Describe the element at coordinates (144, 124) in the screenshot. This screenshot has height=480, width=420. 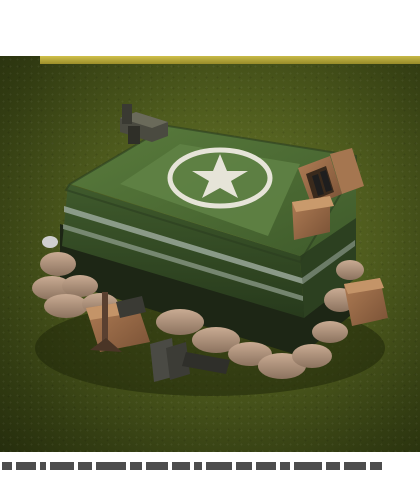
I see `ammo-box-top` at that location.